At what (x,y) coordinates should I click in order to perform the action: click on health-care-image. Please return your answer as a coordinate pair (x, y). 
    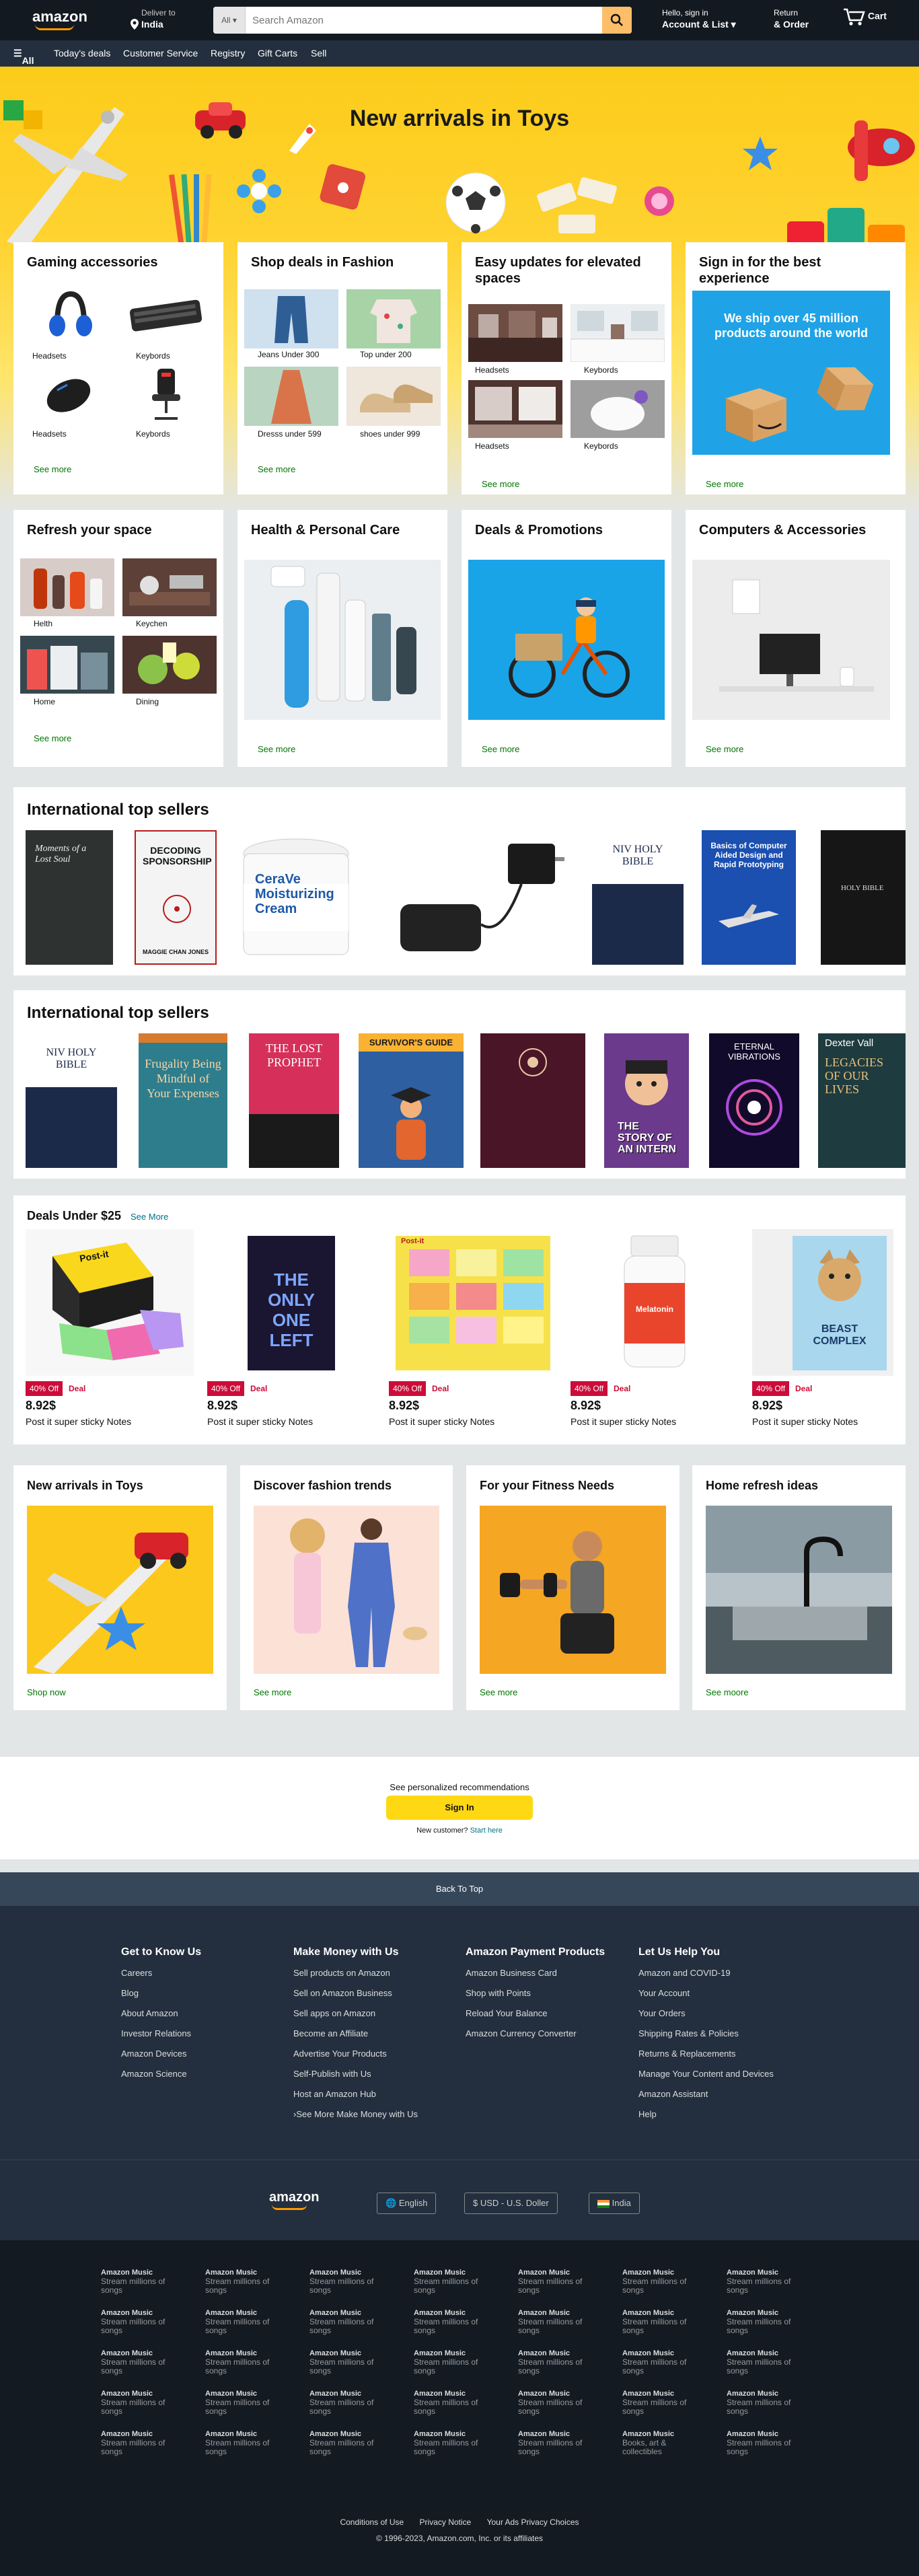
    Looking at the image, I should click on (342, 640).